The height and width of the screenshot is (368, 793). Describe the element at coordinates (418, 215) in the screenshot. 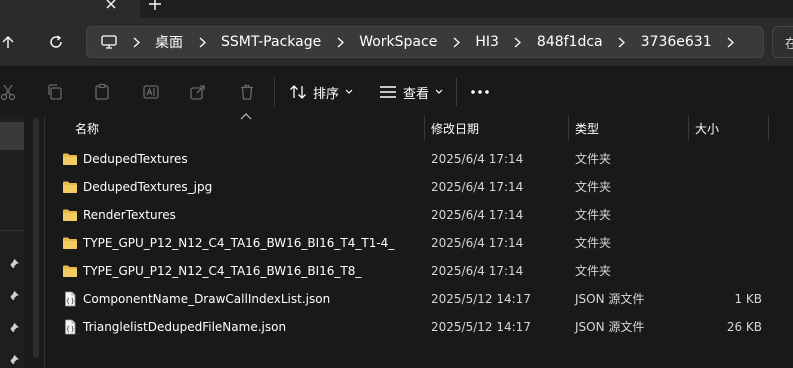

I see `file-row: RenderTextures 2025/6/4 17:14 文件夹` at that location.